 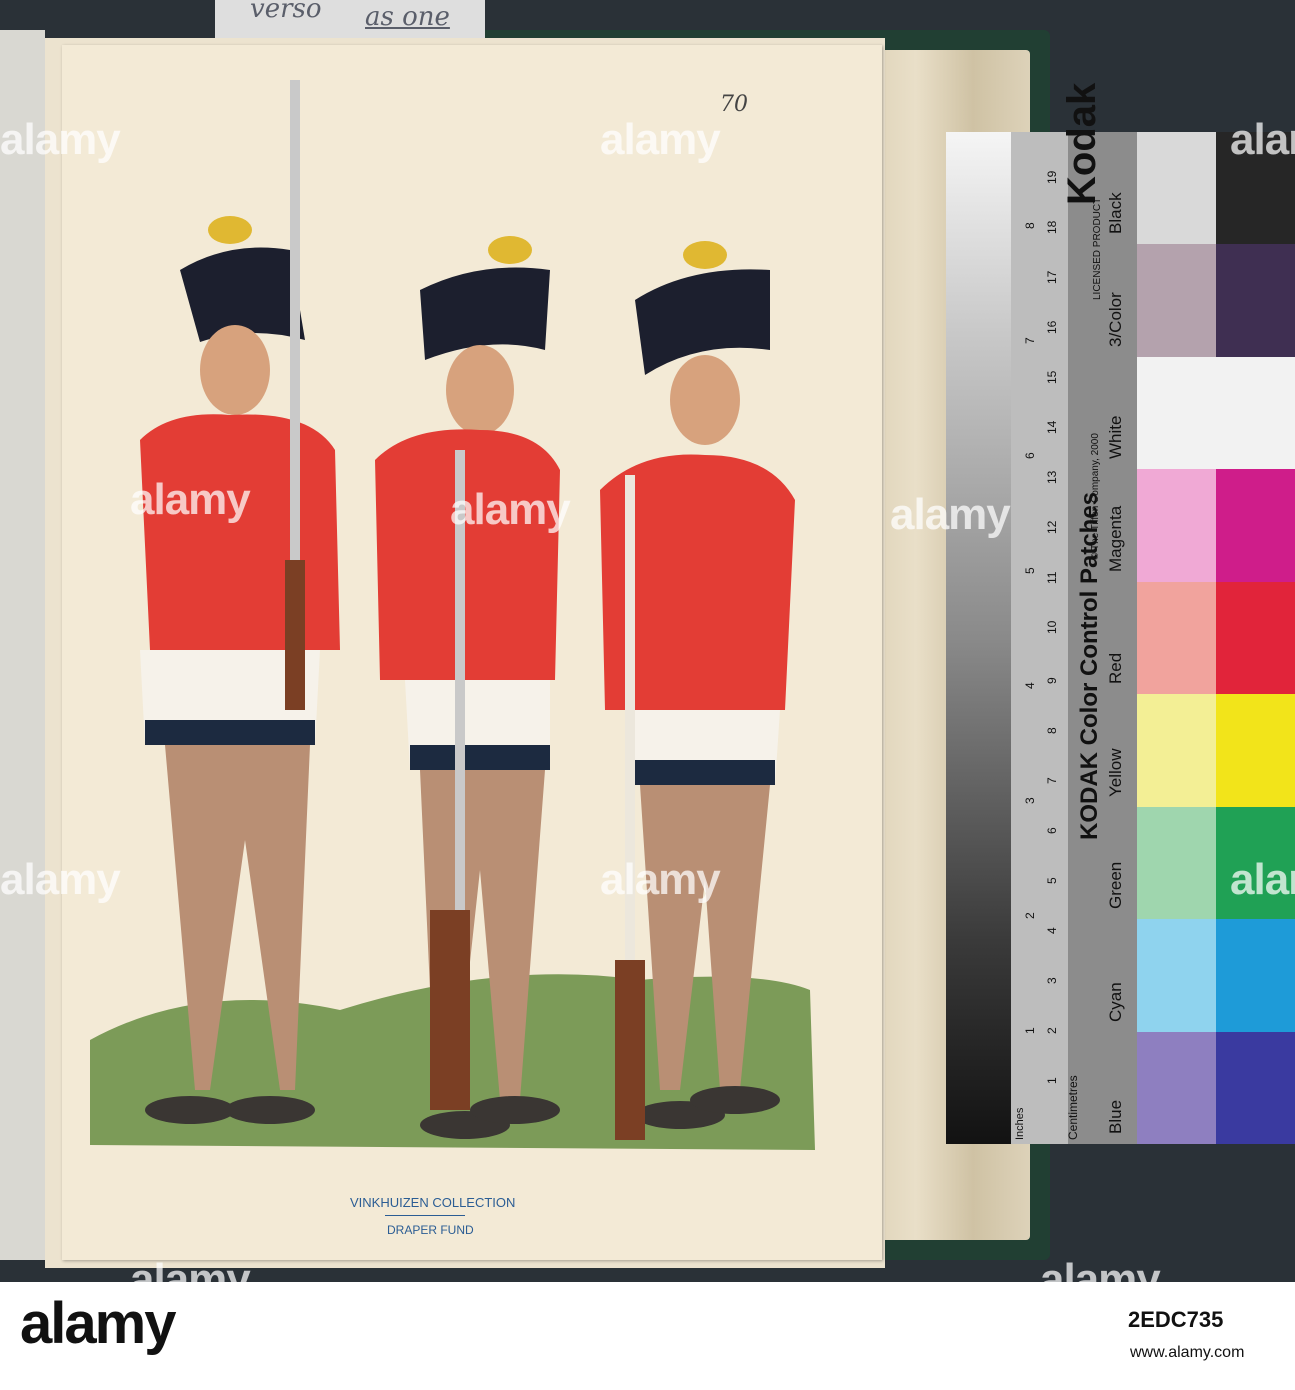 I want to click on stamp-divider, so click(x=425, y=1215).